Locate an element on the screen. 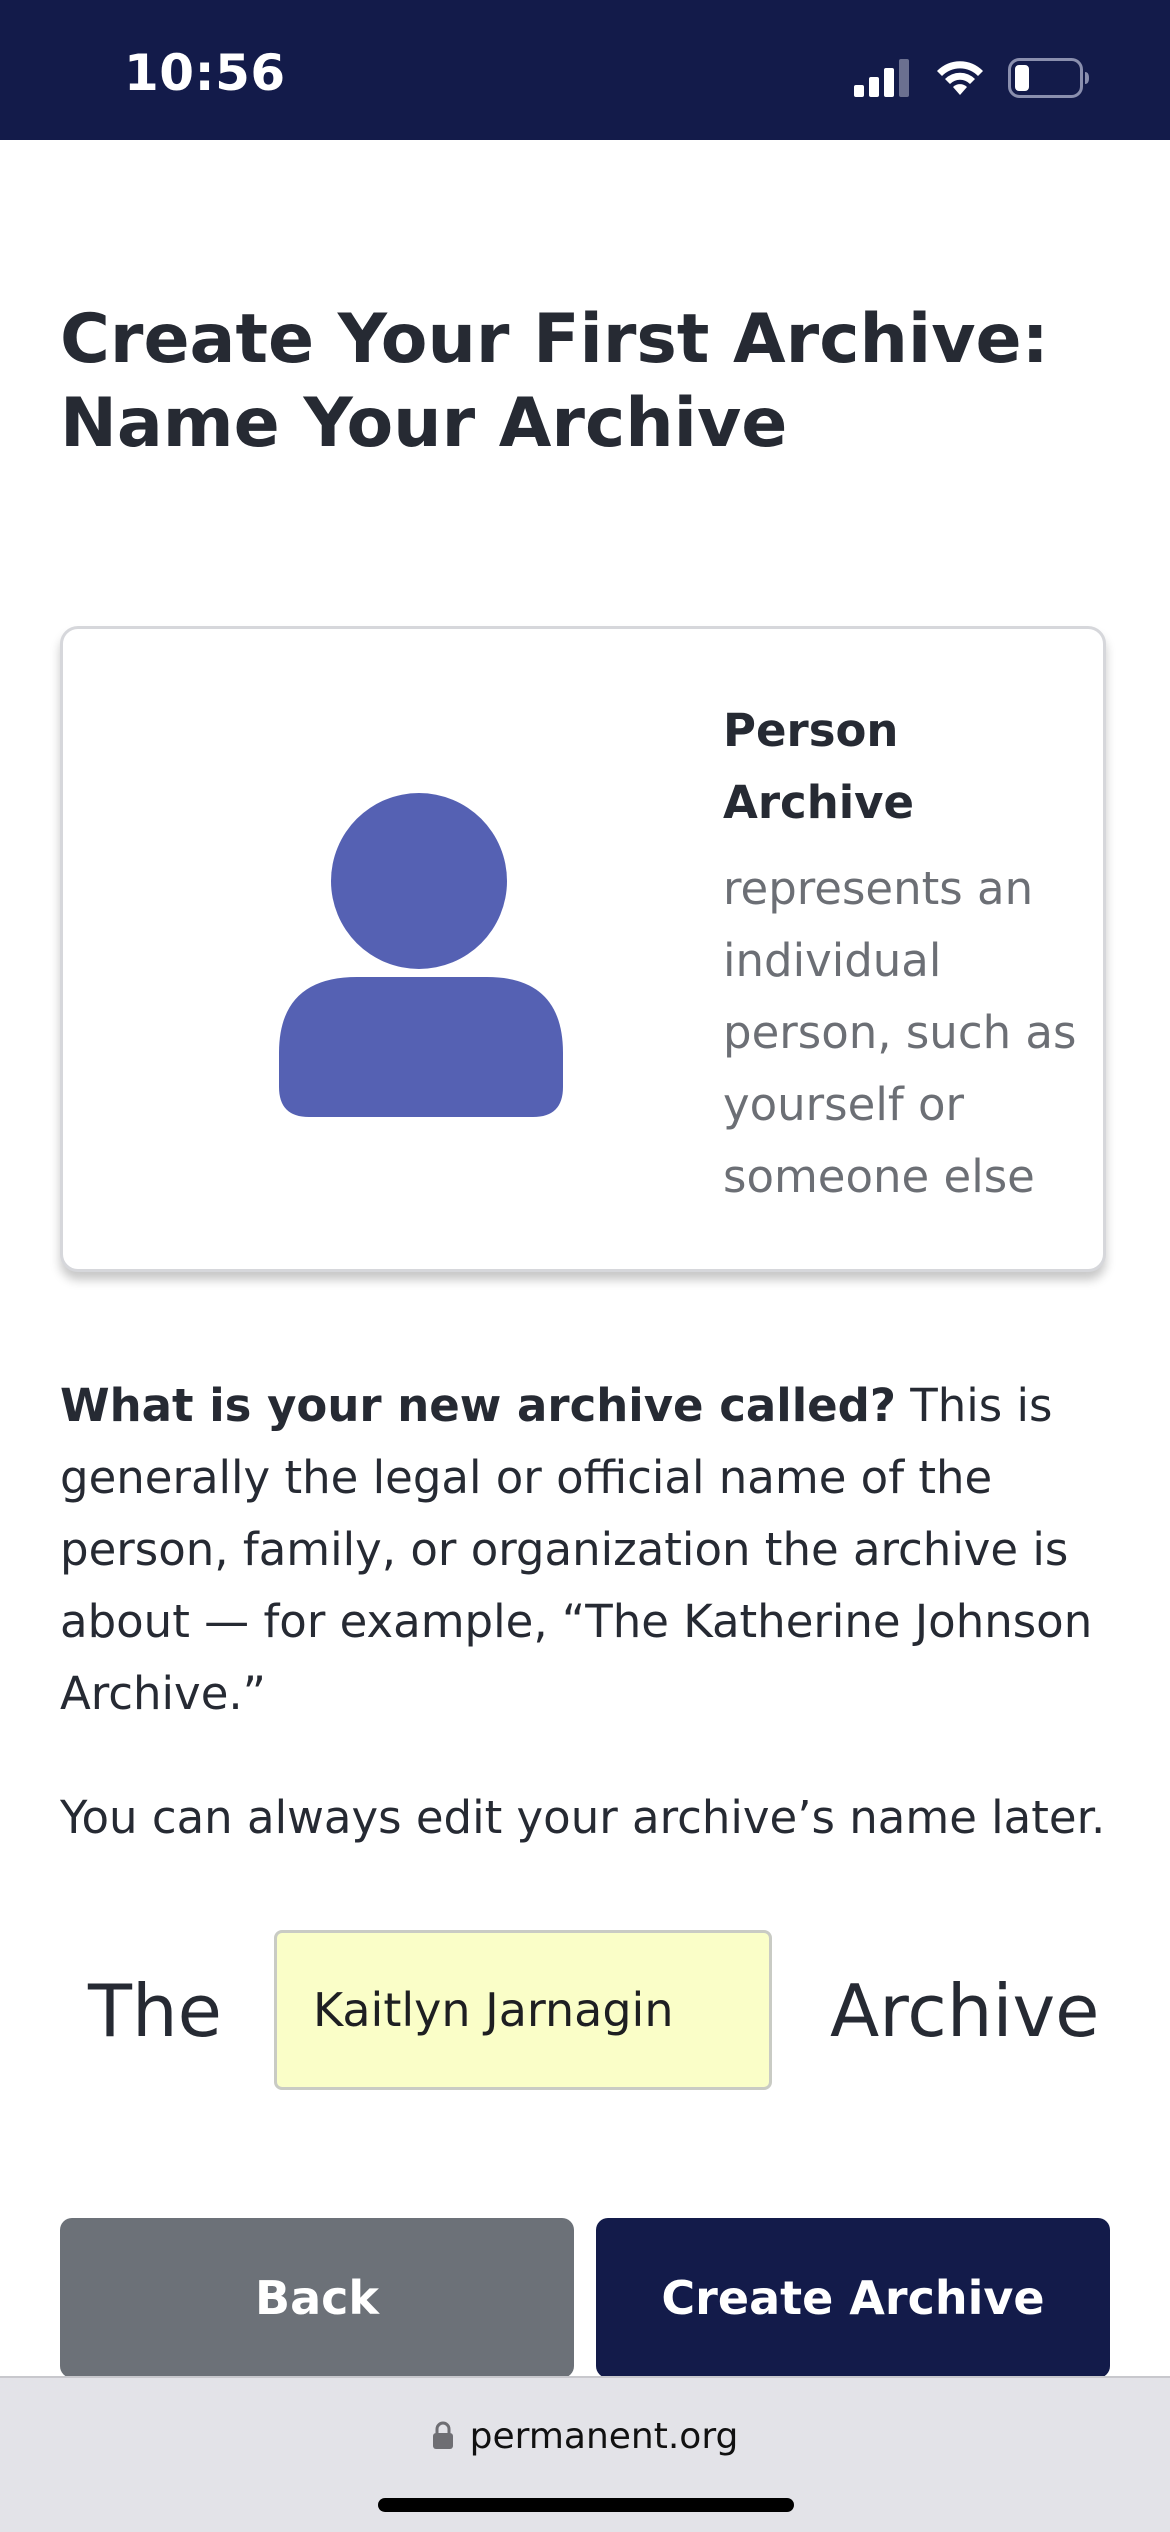  person-icon is located at coordinates (423, 954).